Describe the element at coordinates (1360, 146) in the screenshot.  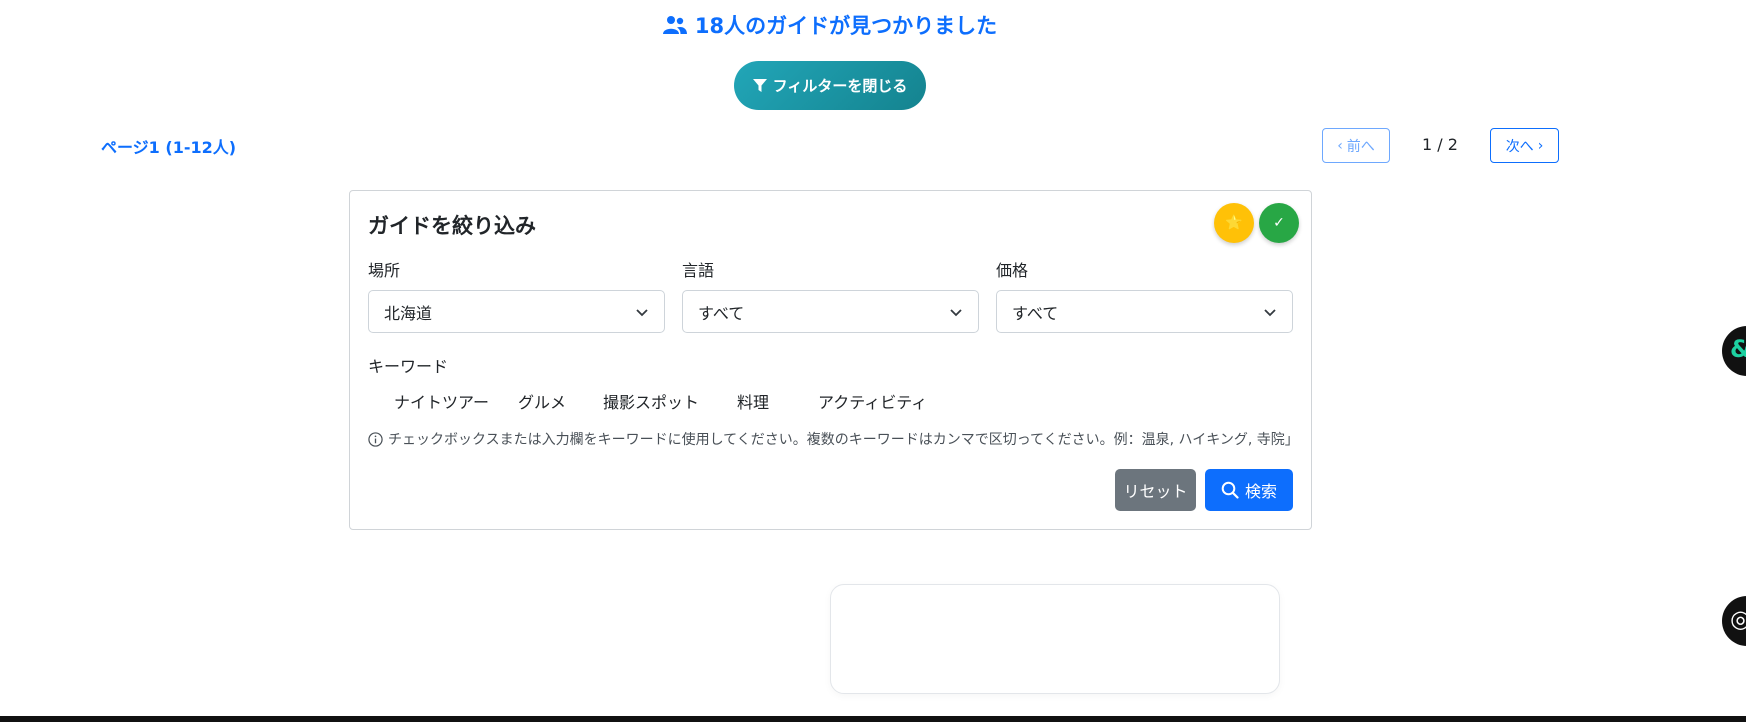
I see `prev-page-label: 前へ` at that location.